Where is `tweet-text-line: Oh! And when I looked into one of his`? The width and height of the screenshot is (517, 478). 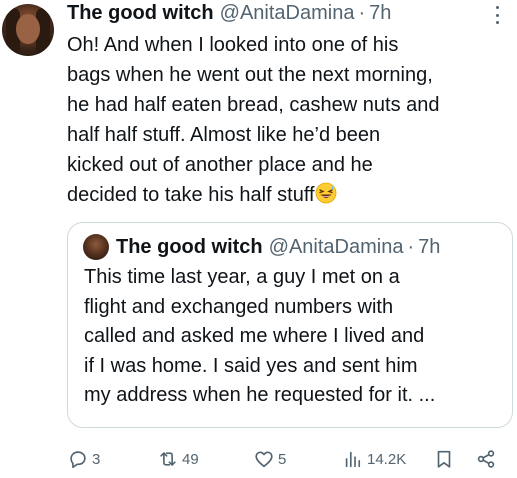 tweet-text-line: Oh! And when I looked into one of his is located at coordinates (233, 45).